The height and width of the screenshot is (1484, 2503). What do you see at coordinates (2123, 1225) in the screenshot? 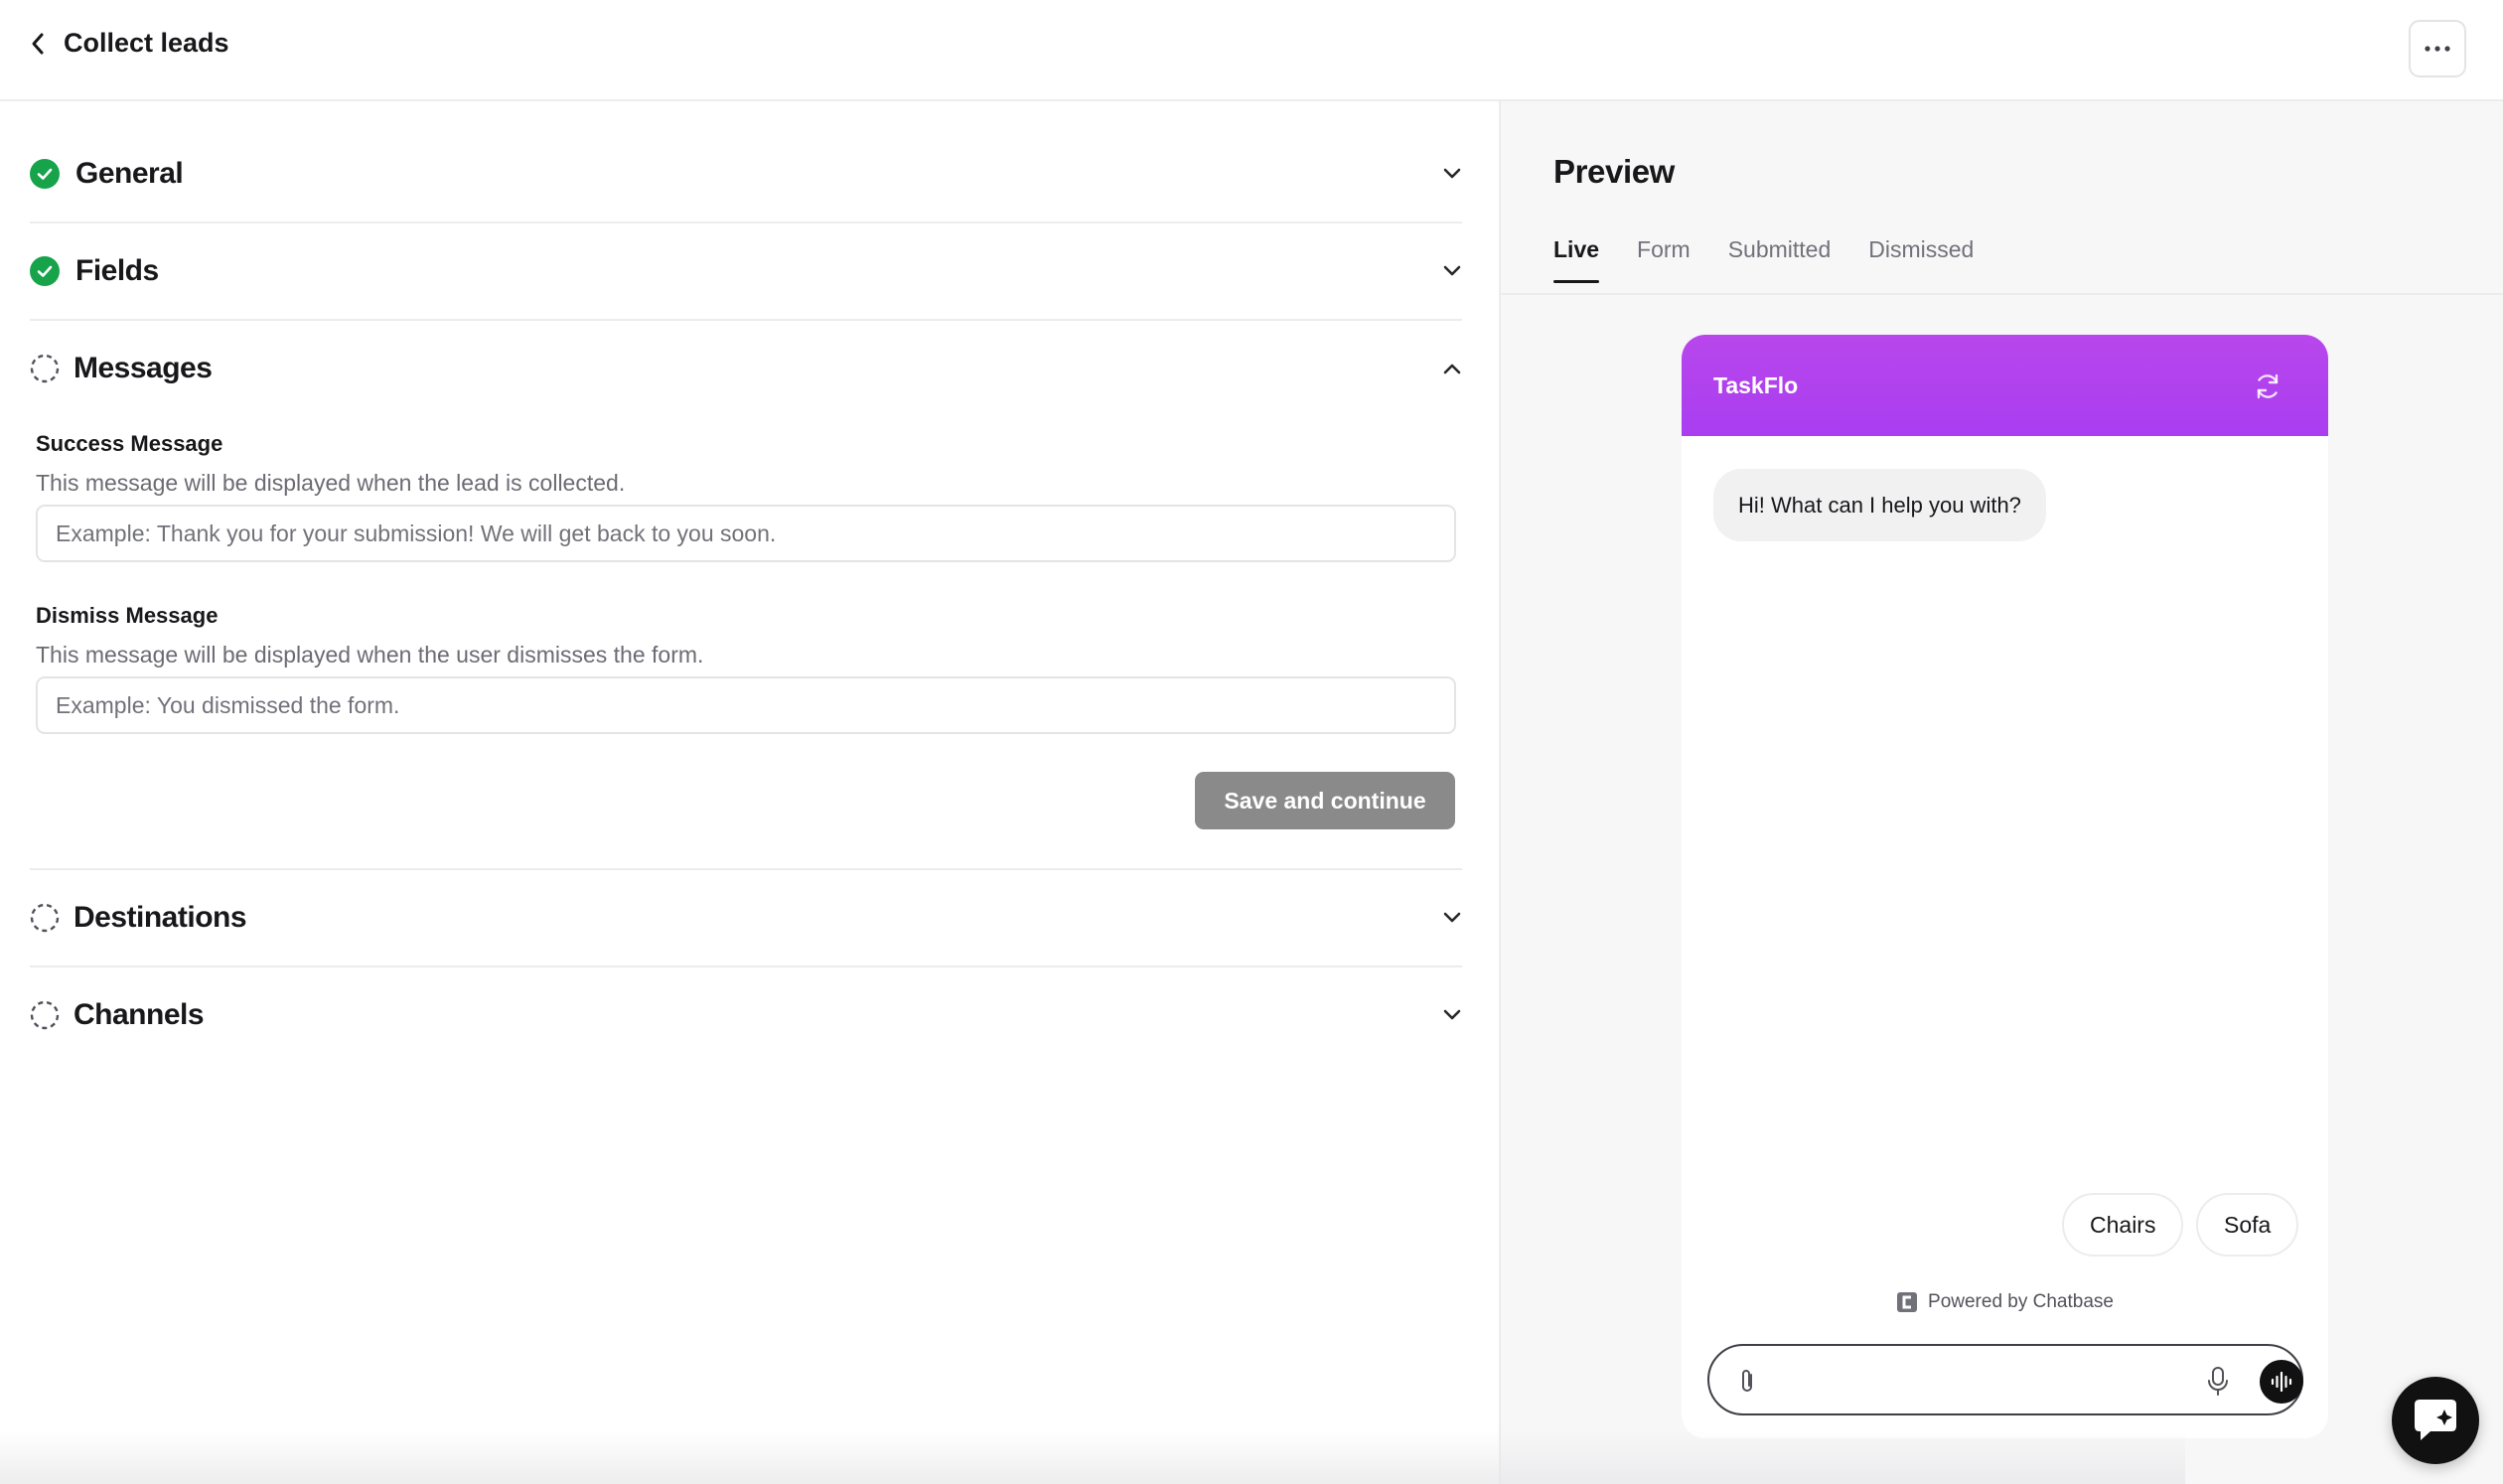
I see `suggestion-chip-chairs: Chairs` at bounding box center [2123, 1225].